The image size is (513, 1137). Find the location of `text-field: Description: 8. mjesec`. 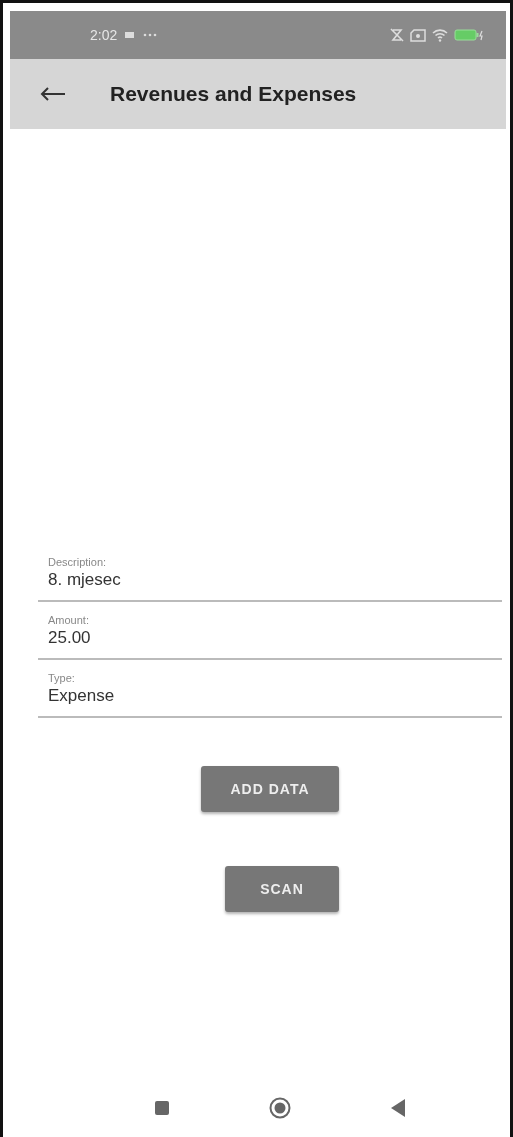

text-field: Description: 8. mjesec is located at coordinates (270, 573).